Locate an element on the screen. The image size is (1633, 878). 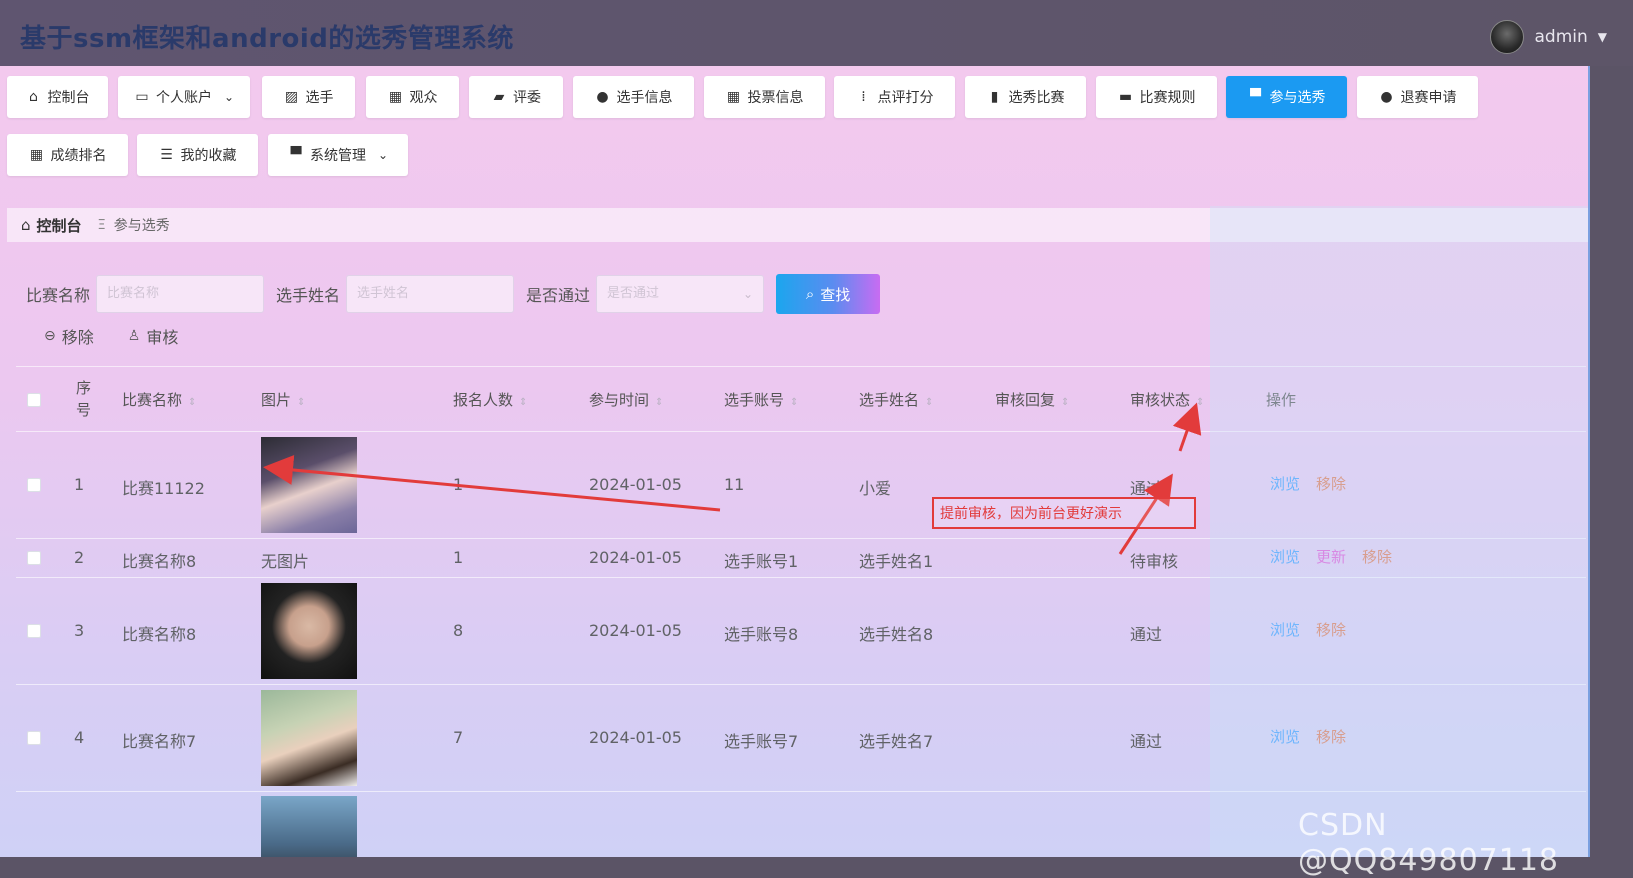
column-header: 选手姓名 ⇕ is located at coordinates (896, 399).